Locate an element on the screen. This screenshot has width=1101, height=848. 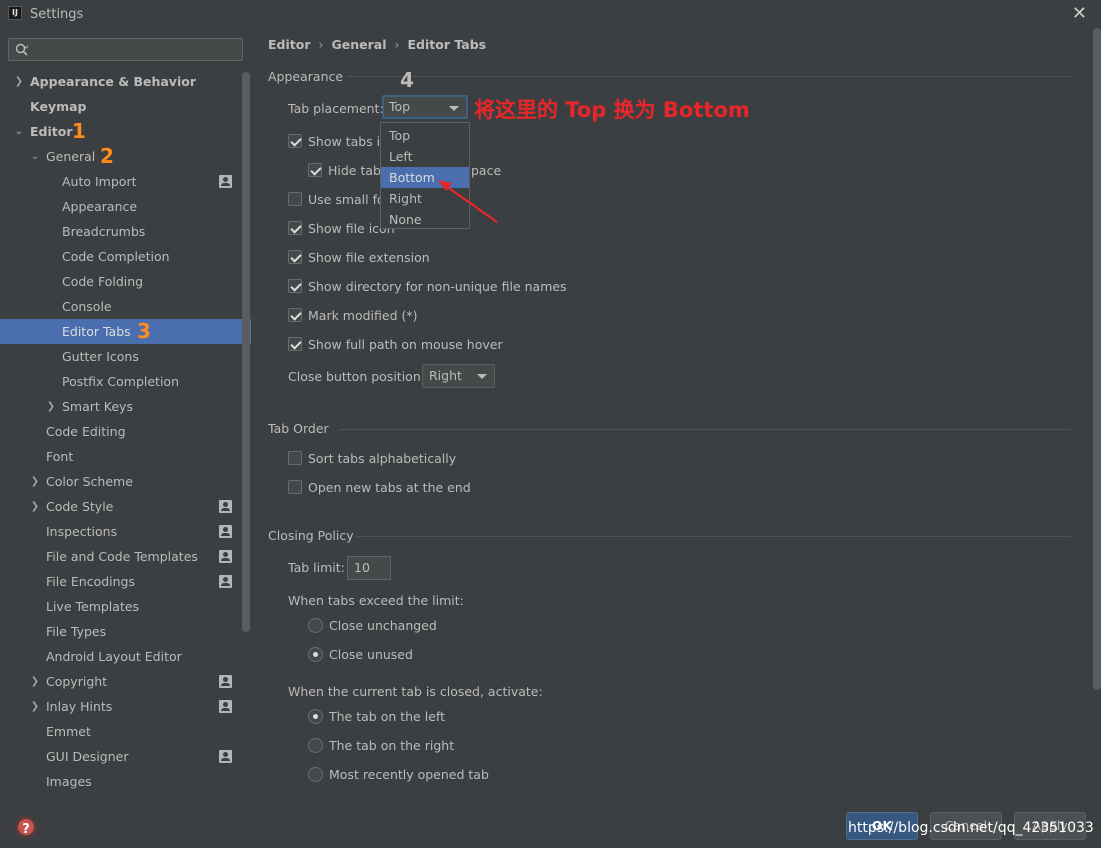
tree-item-label: Code Editing is located at coordinates (86, 431).